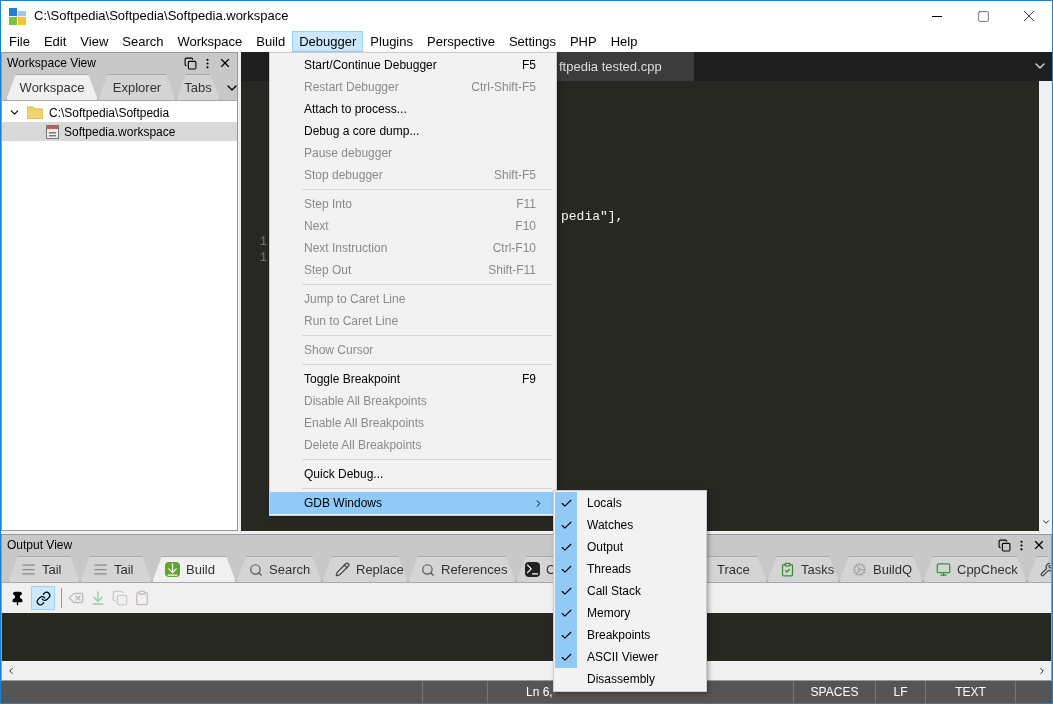 The height and width of the screenshot is (704, 1053). I want to click on menu-item: Settings, so click(532, 41).